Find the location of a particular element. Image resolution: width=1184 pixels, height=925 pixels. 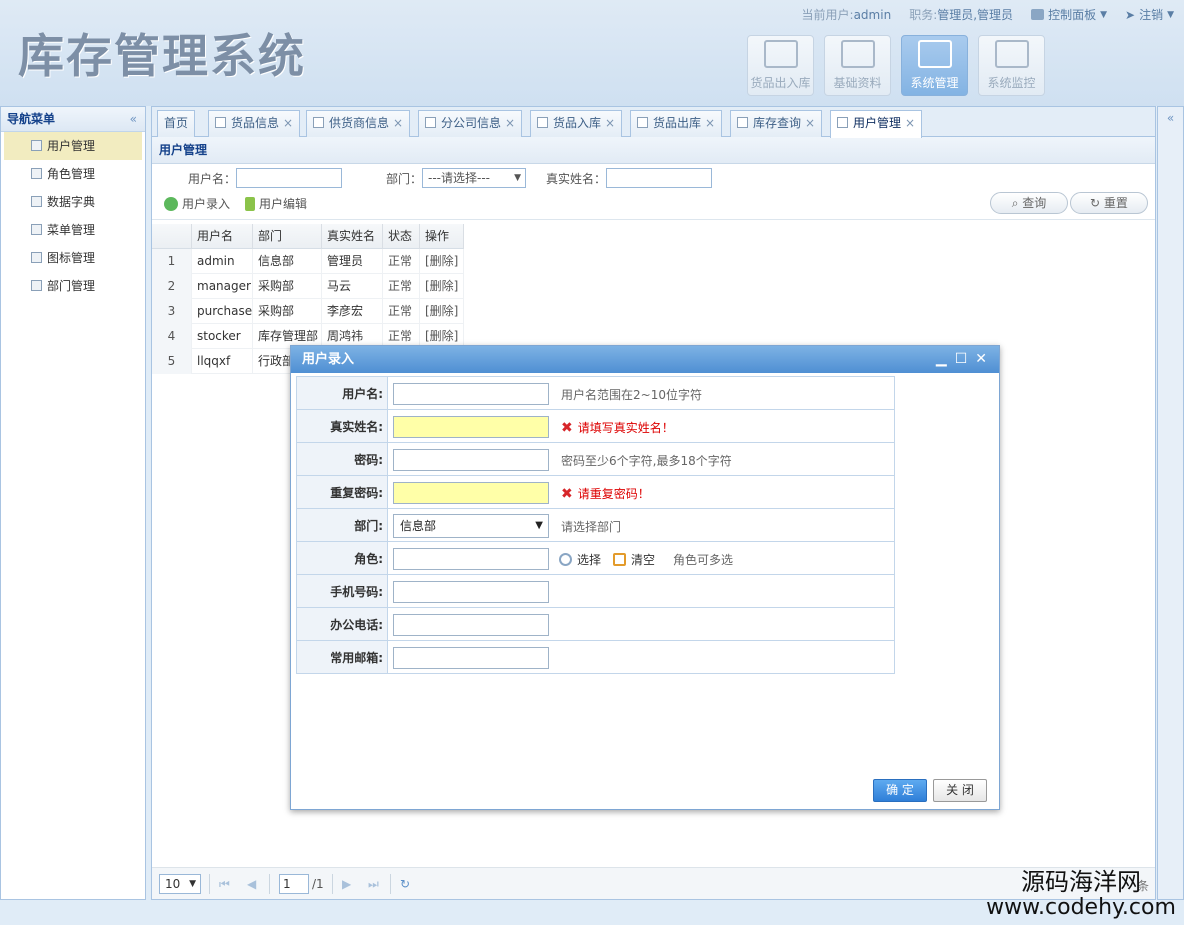

nav-item-user-manage: 用户管理 is located at coordinates (73, 146).